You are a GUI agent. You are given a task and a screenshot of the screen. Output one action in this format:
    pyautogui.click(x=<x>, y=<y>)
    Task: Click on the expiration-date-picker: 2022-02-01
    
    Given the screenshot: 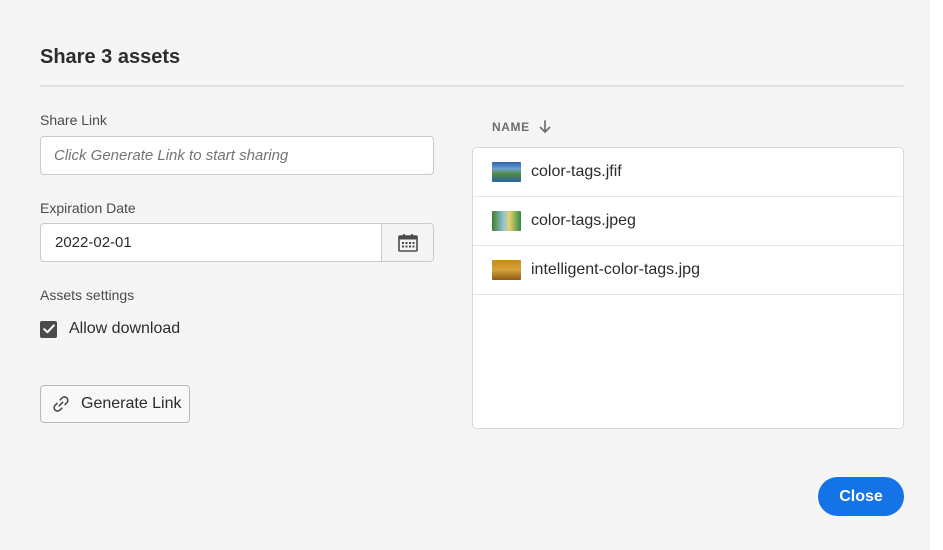 What is the action you would take?
    pyautogui.click(x=237, y=242)
    